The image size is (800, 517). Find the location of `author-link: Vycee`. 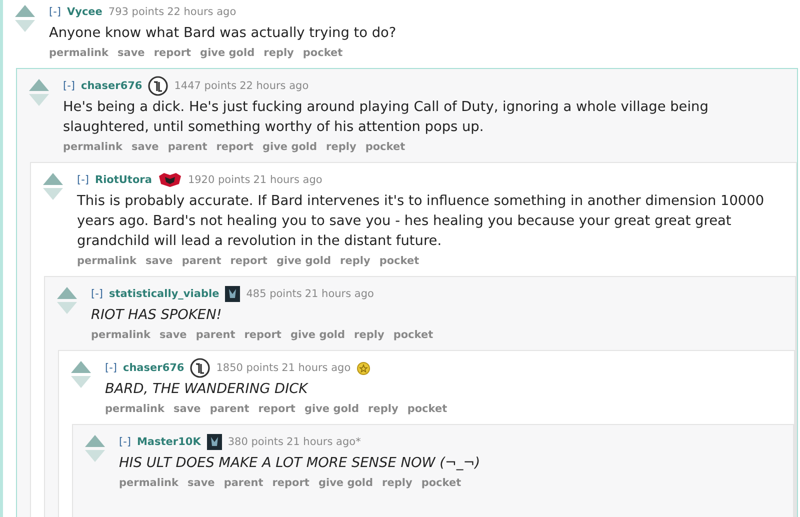

author-link: Vycee is located at coordinates (84, 12).